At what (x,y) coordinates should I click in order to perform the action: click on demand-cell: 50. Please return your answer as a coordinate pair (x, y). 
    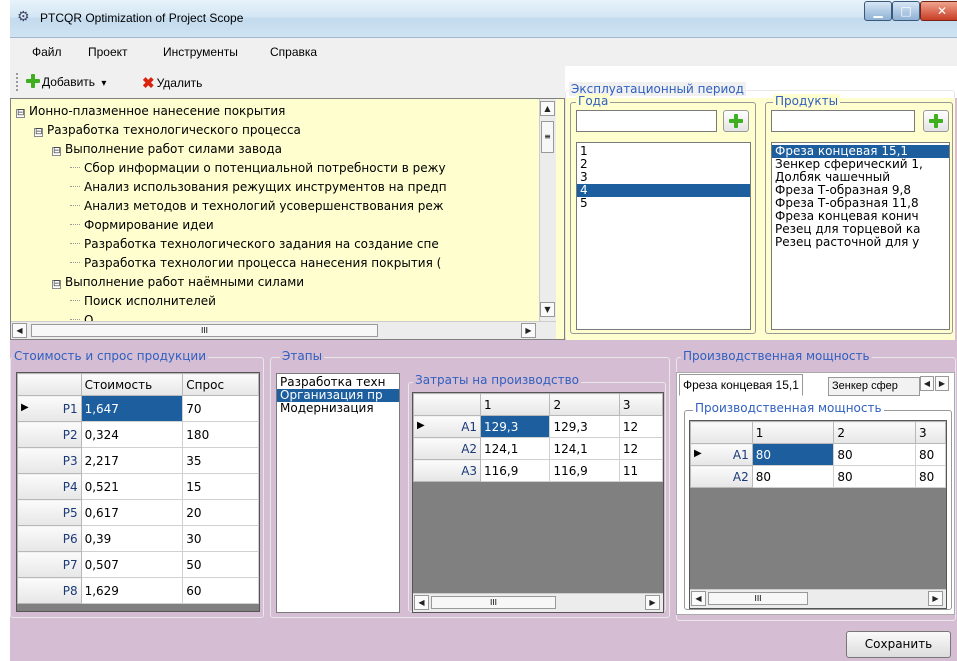
    Looking at the image, I should click on (220, 564).